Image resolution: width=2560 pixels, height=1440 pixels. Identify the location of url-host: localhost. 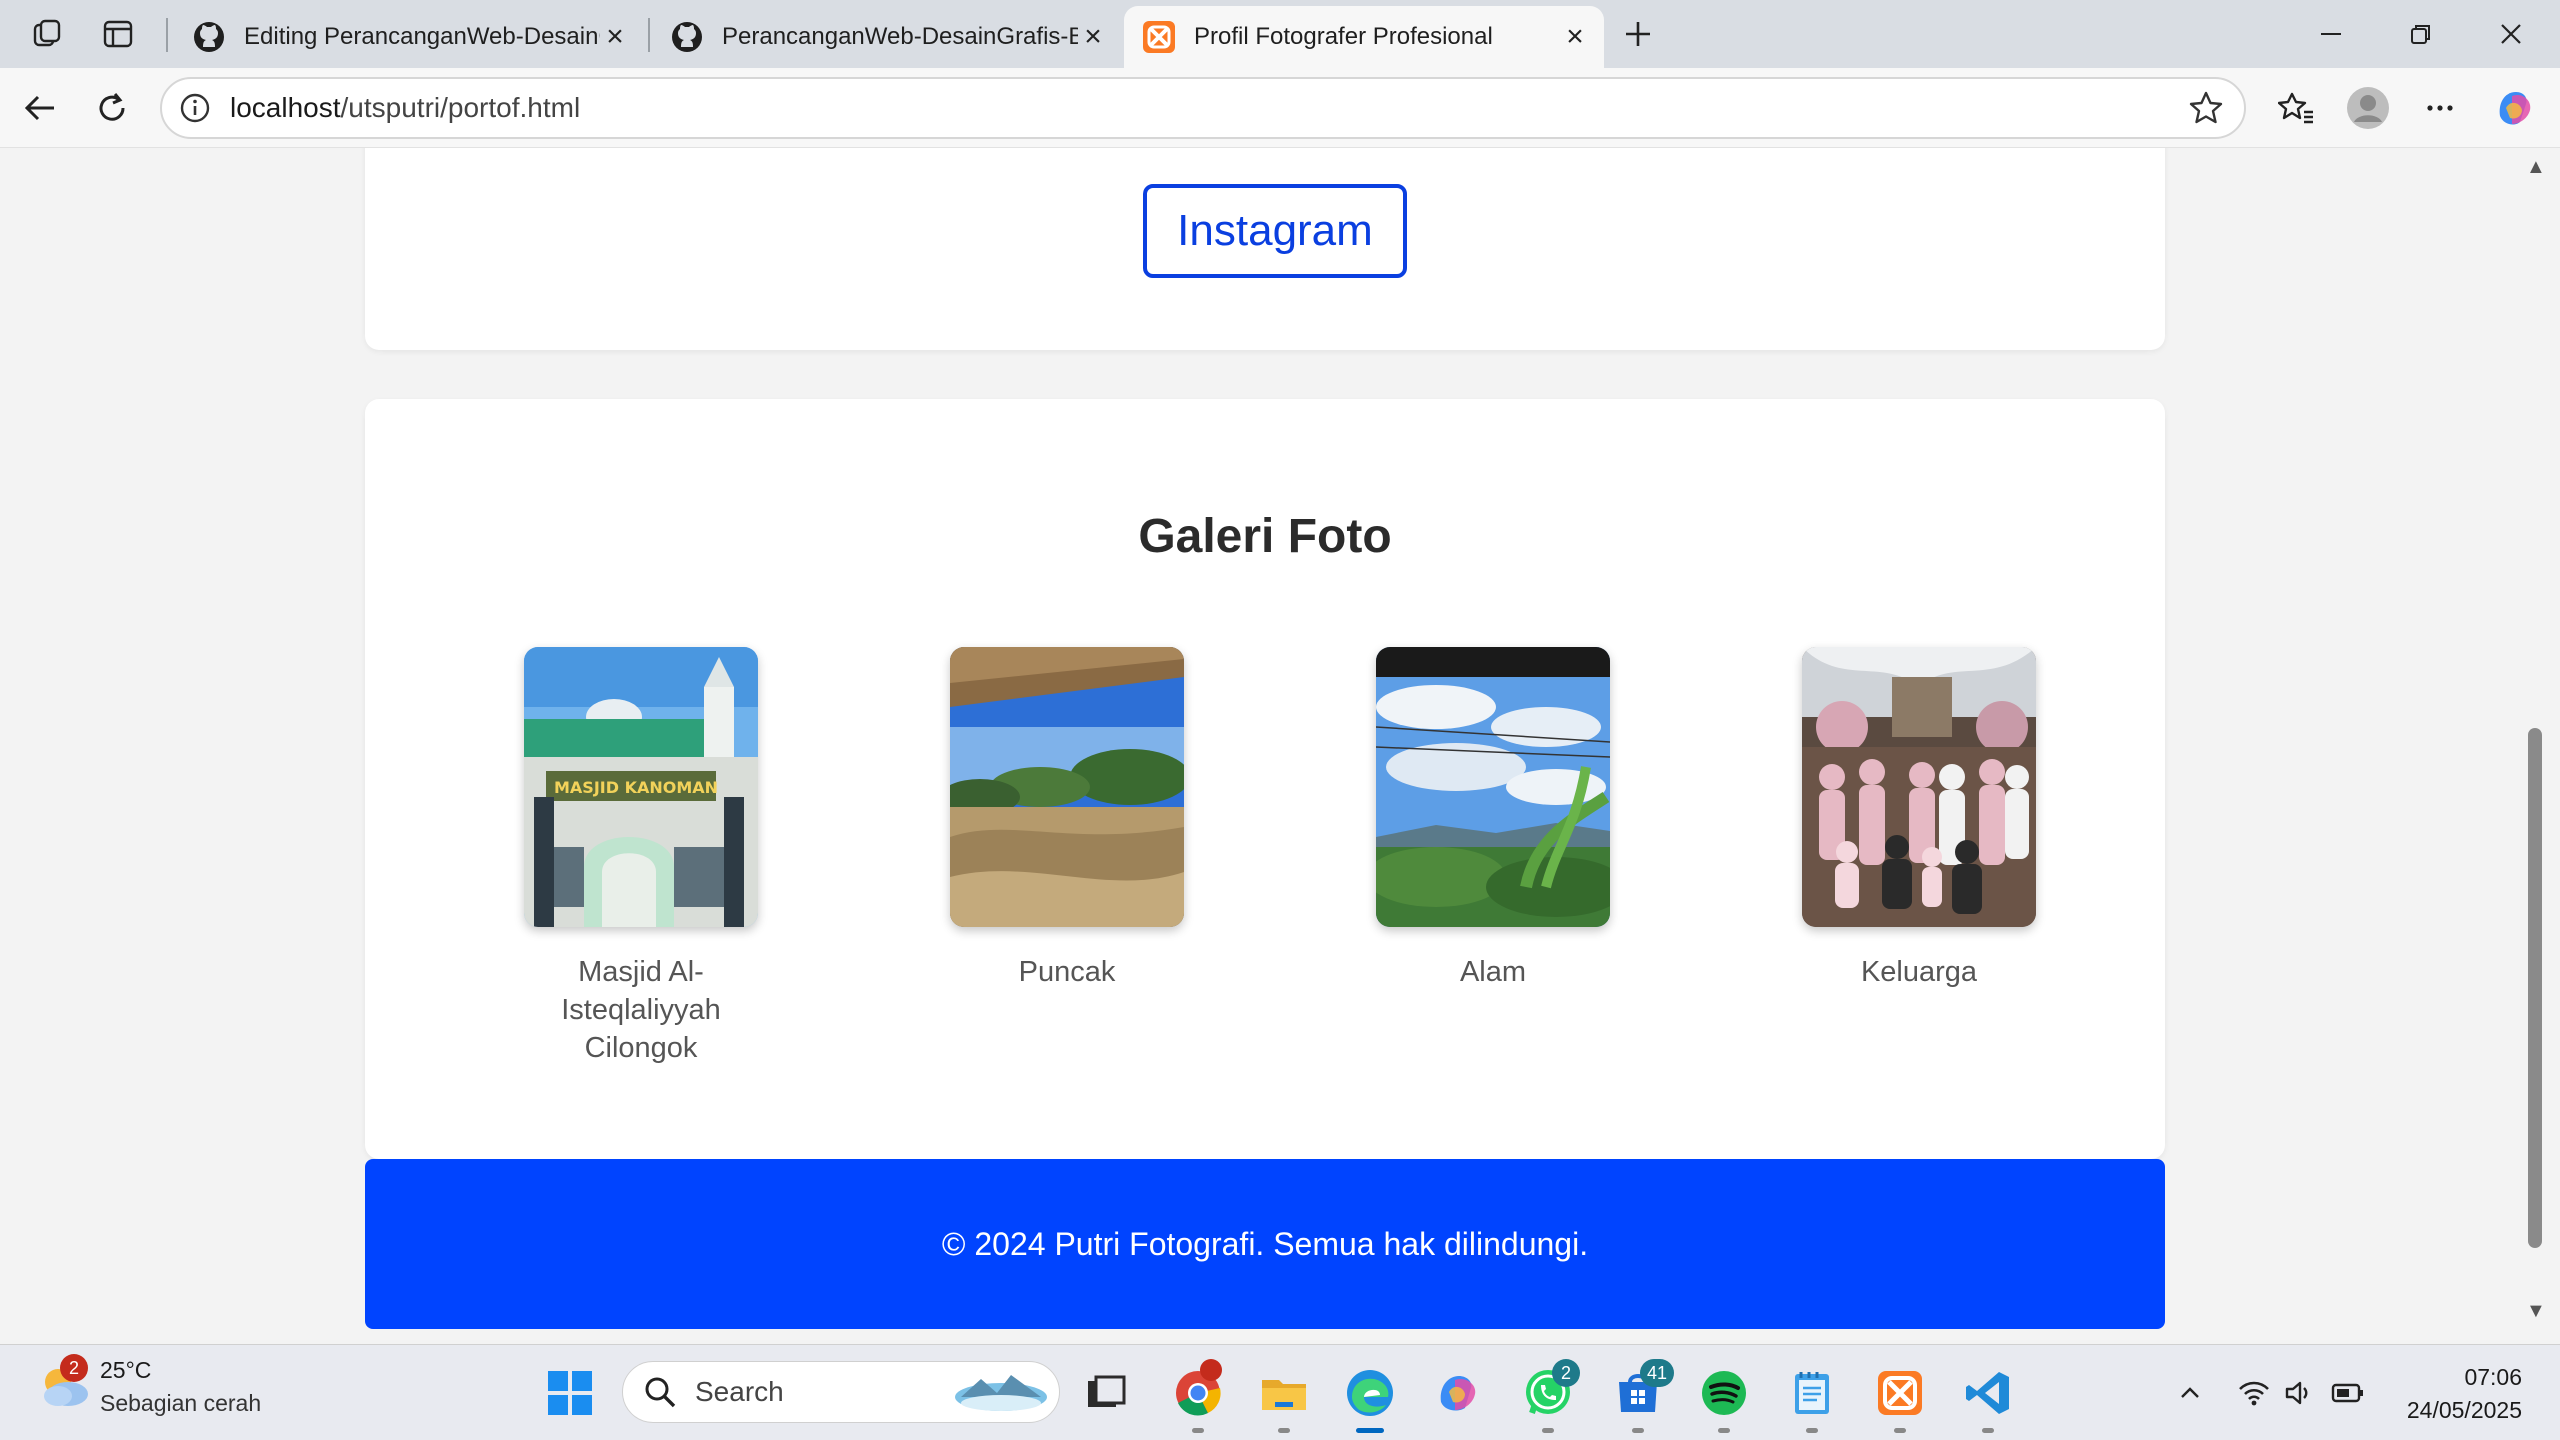
(285, 107).